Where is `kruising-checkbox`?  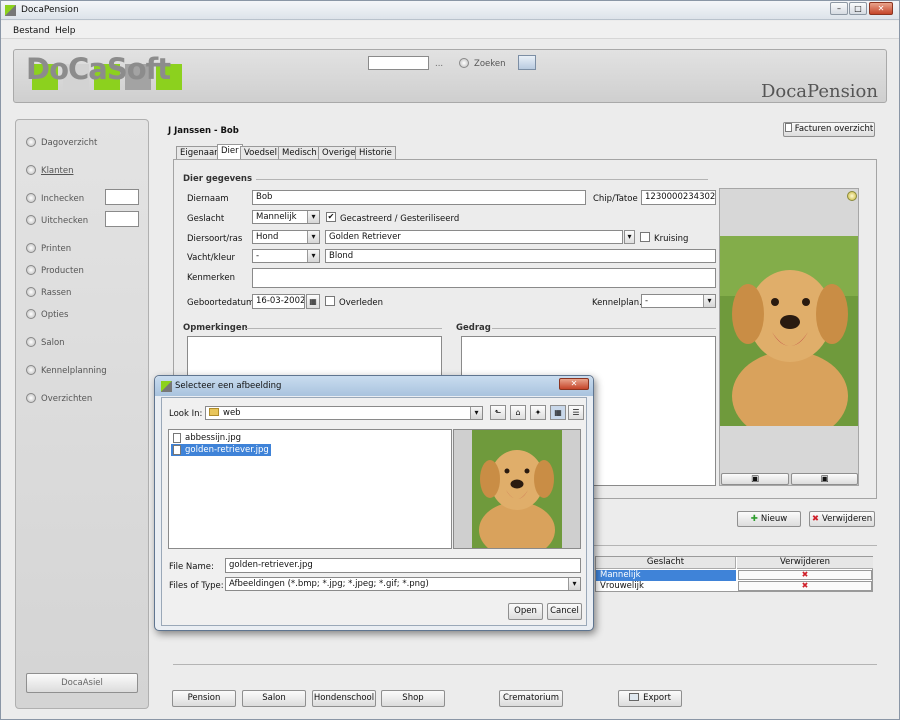 kruising-checkbox is located at coordinates (645, 237).